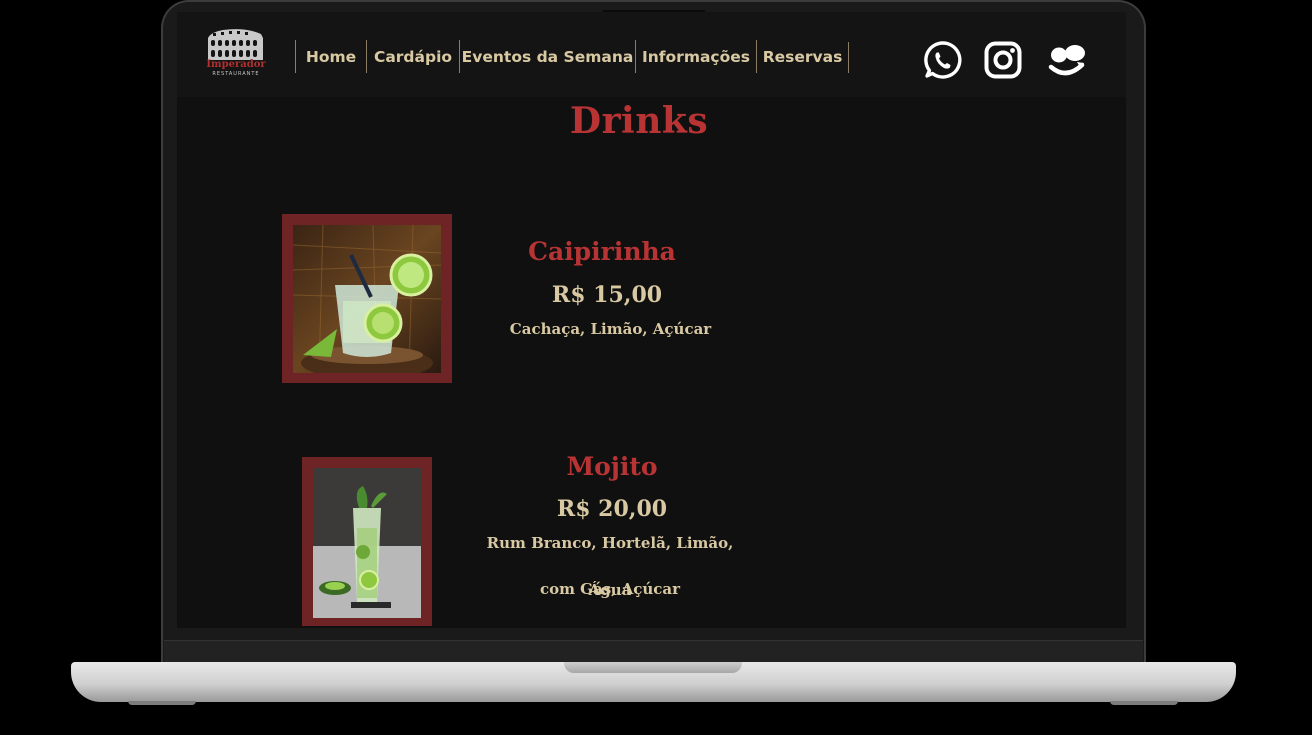  What do you see at coordinates (610, 589) in the screenshot?
I see `drink-description: com Gás, Açúcar` at bounding box center [610, 589].